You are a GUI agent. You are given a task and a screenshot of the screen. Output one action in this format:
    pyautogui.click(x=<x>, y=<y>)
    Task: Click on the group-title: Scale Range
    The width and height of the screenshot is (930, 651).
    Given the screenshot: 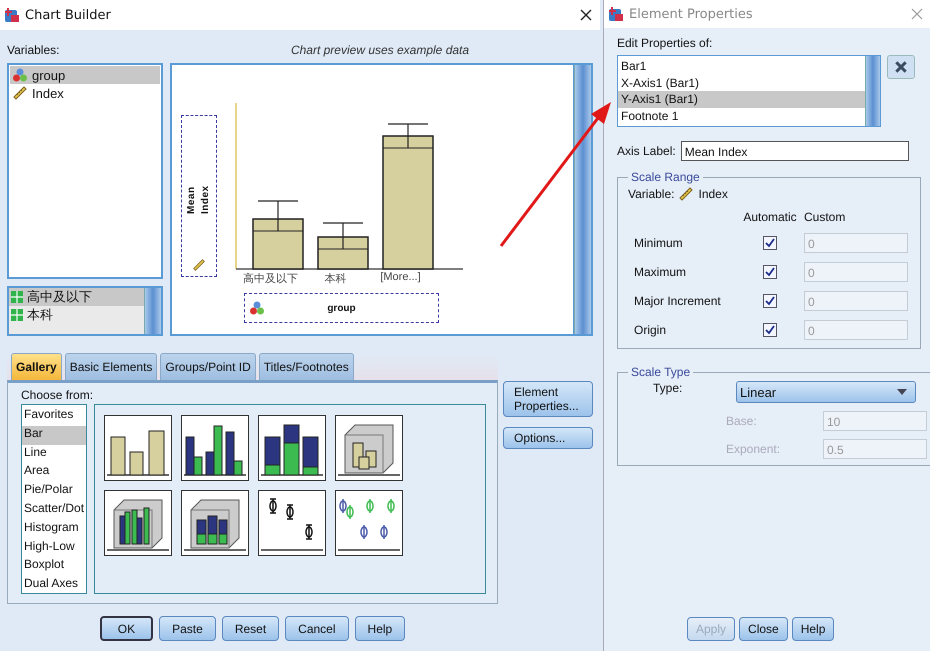 What is the action you would take?
    pyautogui.click(x=665, y=177)
    